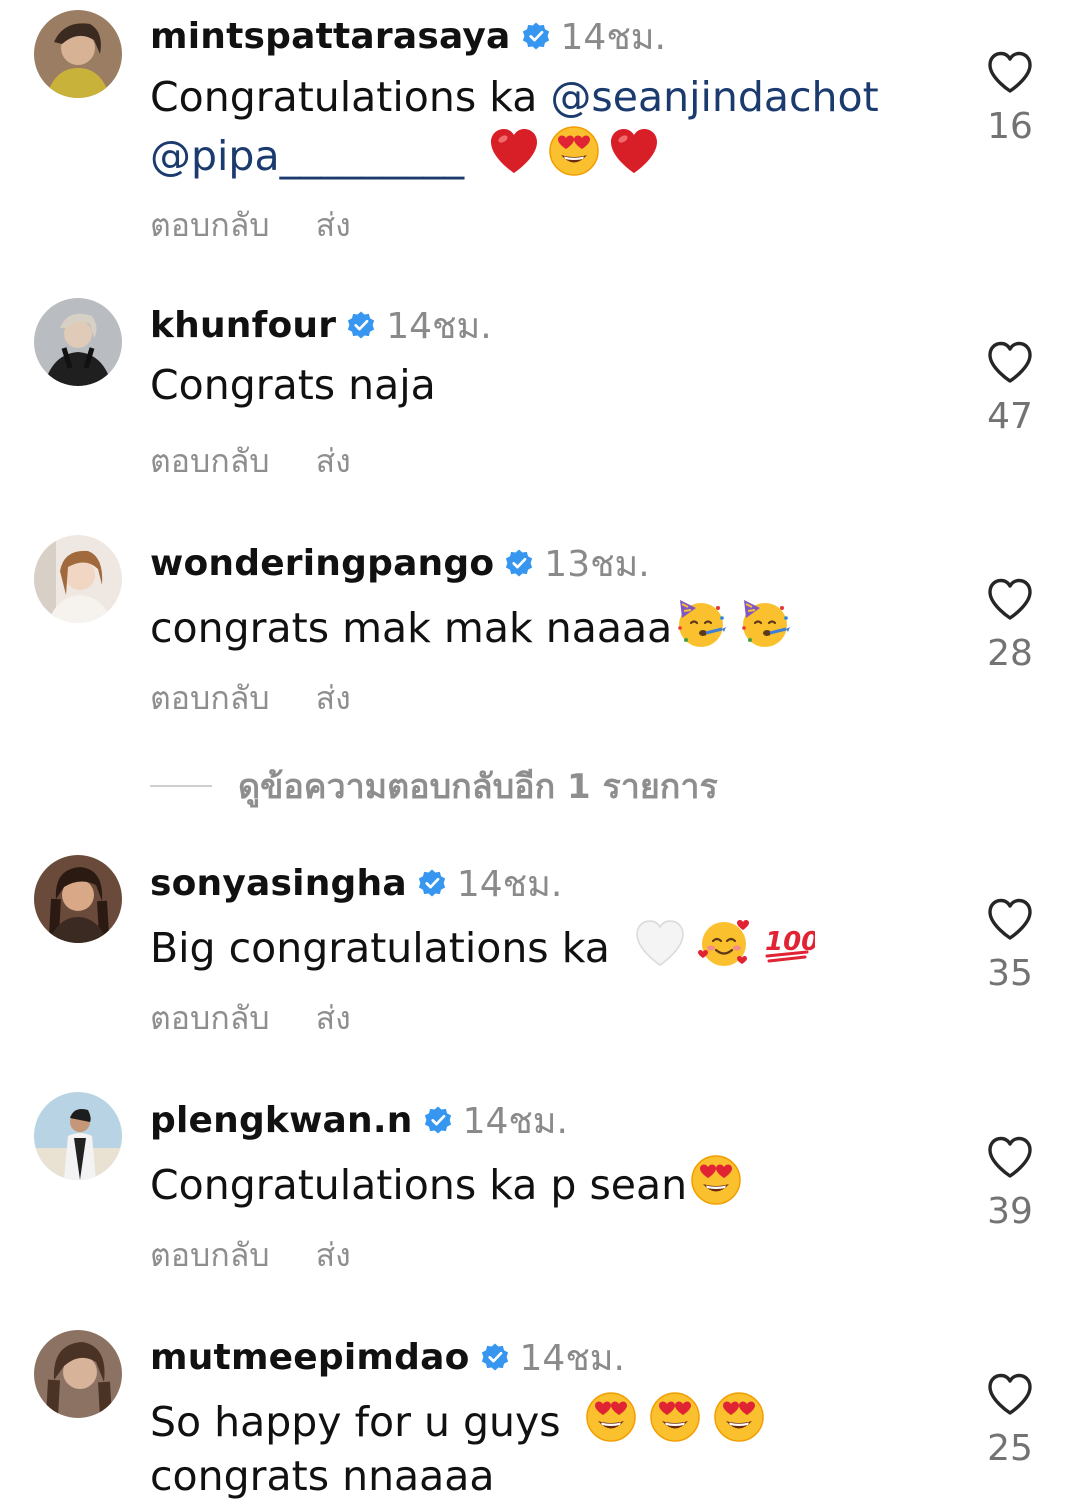  I want to click on comment-text-content: Congratulations ka, so click(350, 97).